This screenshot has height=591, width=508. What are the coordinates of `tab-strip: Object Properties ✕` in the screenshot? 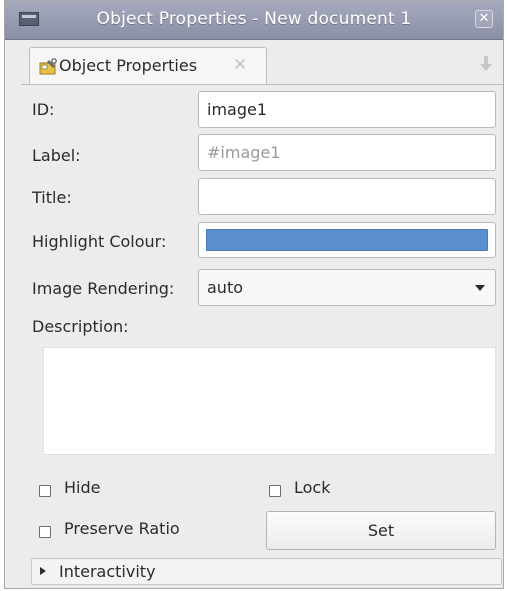 It's located at (262, 66).